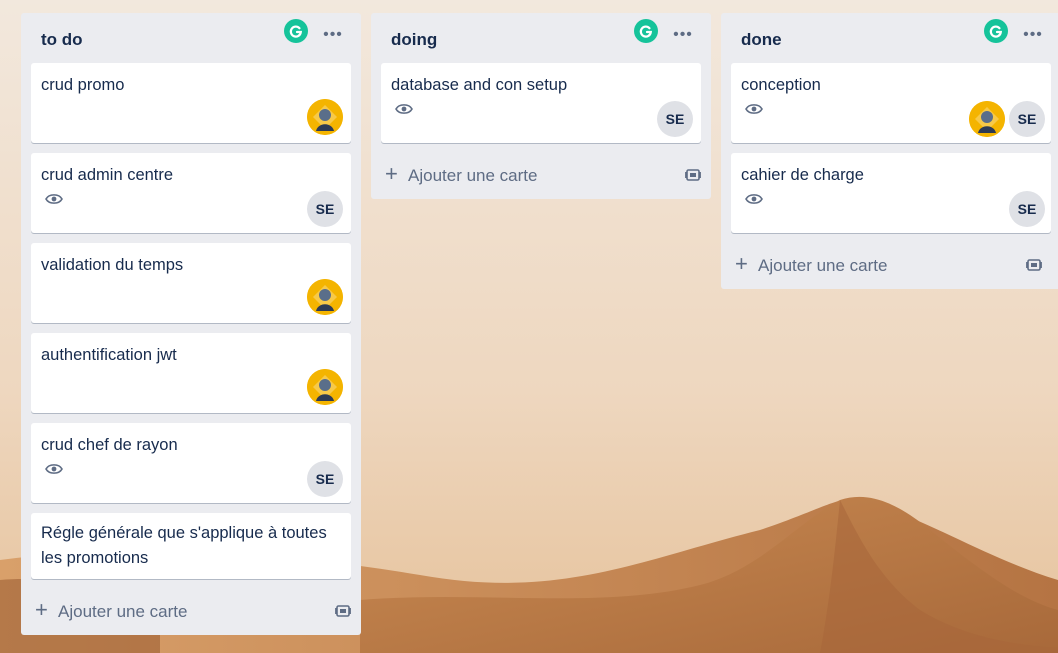 Image resolution: width=1058 pixels, height=653 pixels. I want to click on card: conception SE, so click(891, 103).